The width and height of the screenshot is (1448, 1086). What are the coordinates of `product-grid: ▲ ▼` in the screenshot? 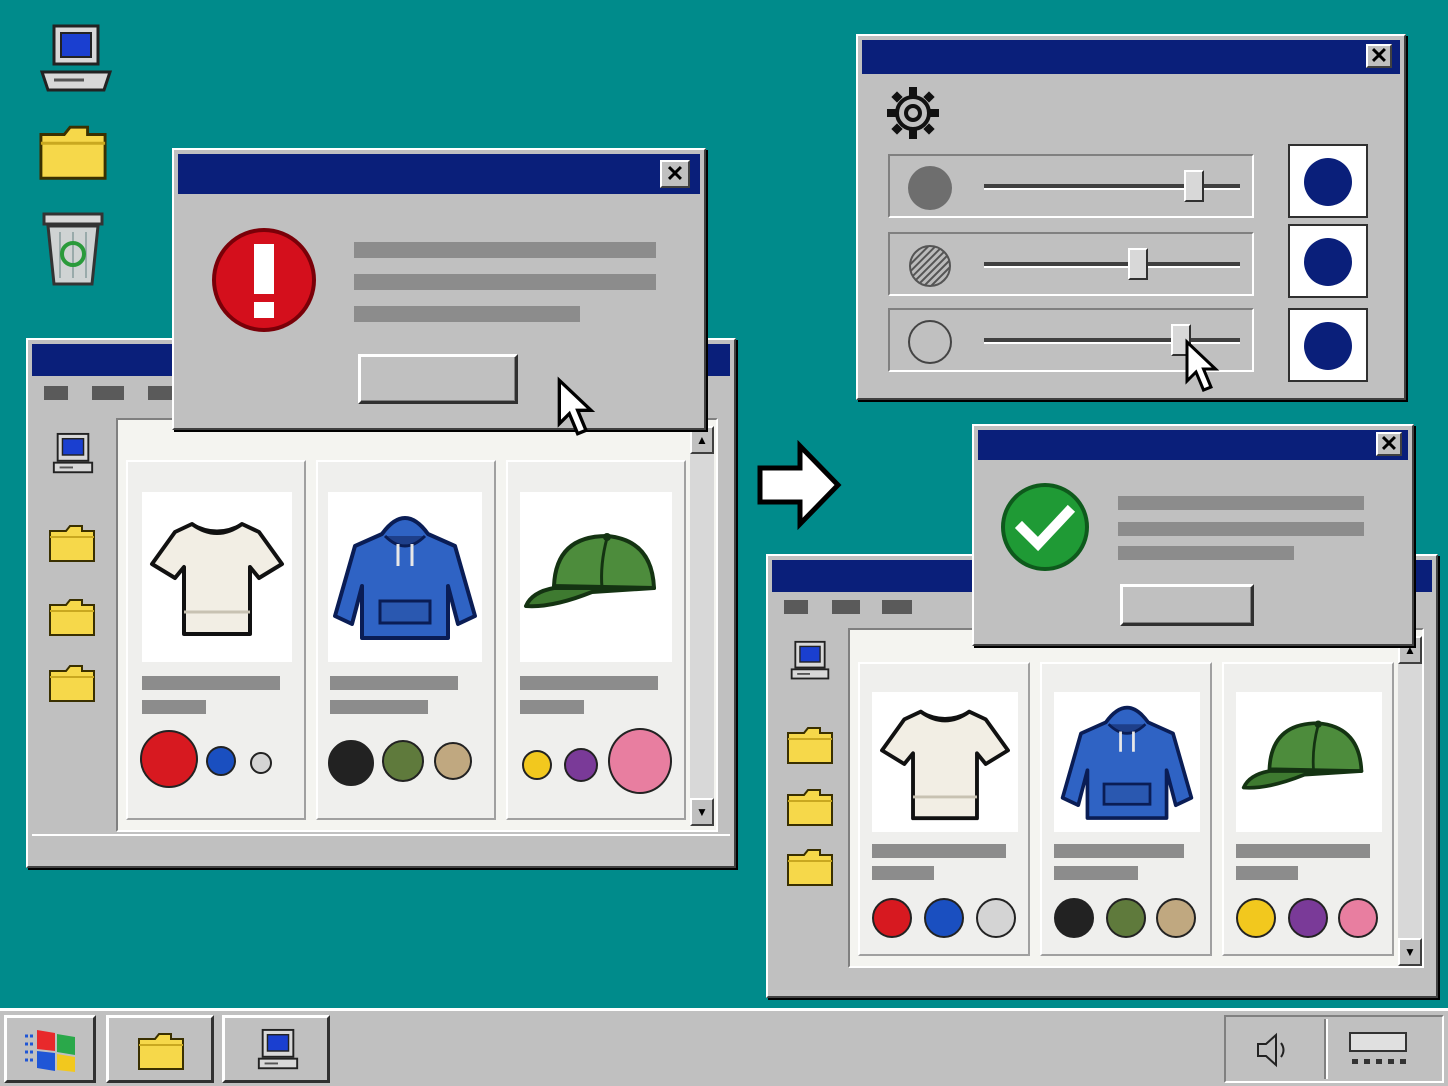 It's located at (1136, 798).